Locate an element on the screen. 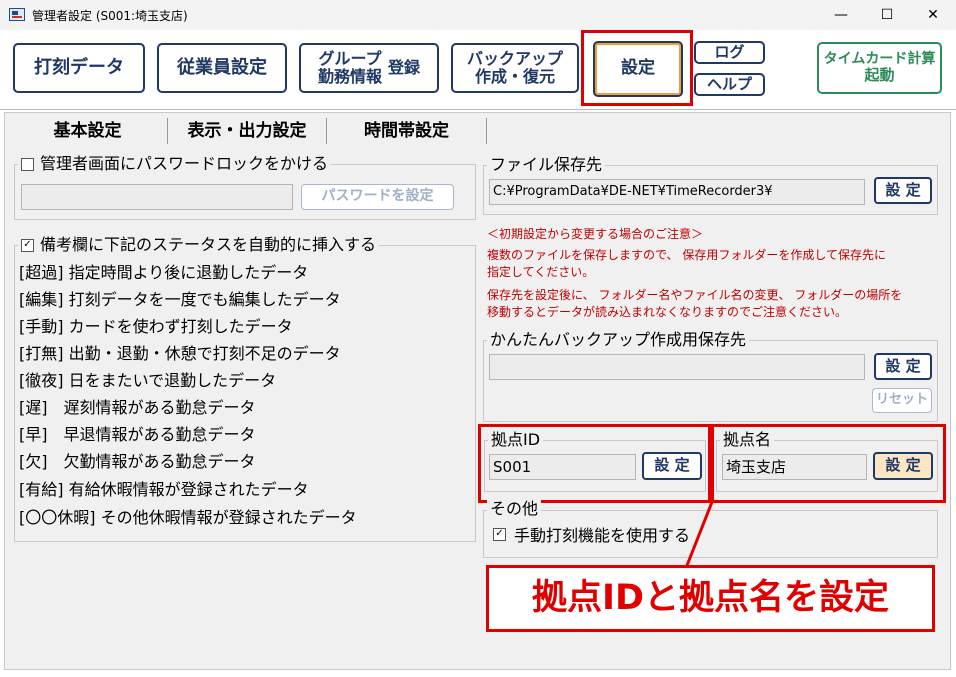  list-item: [超過] 指定時間より後に退勤したデータ is located at coordinates (164, 272).